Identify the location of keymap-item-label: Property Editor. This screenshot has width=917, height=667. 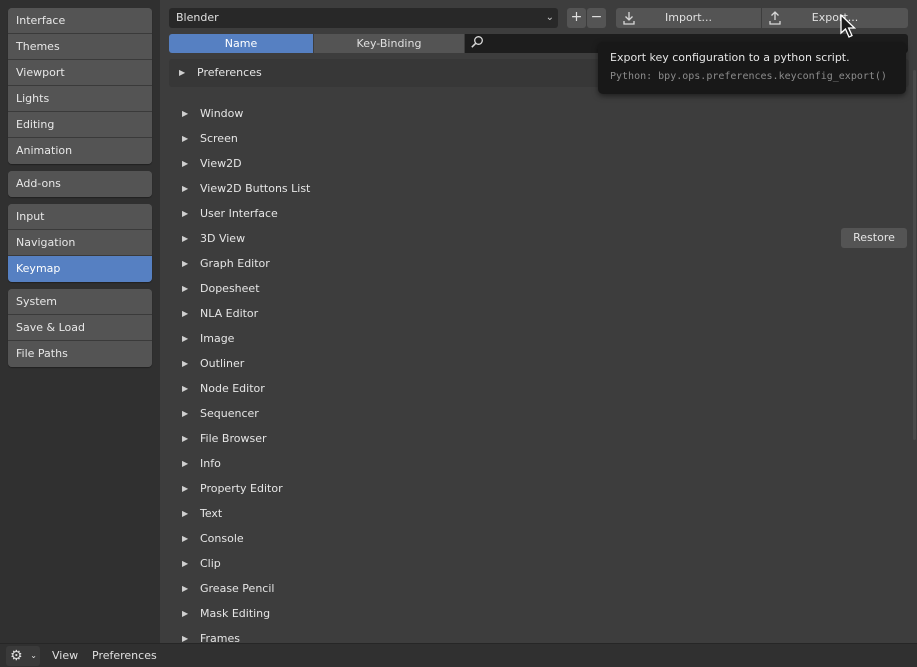
(241, 488).